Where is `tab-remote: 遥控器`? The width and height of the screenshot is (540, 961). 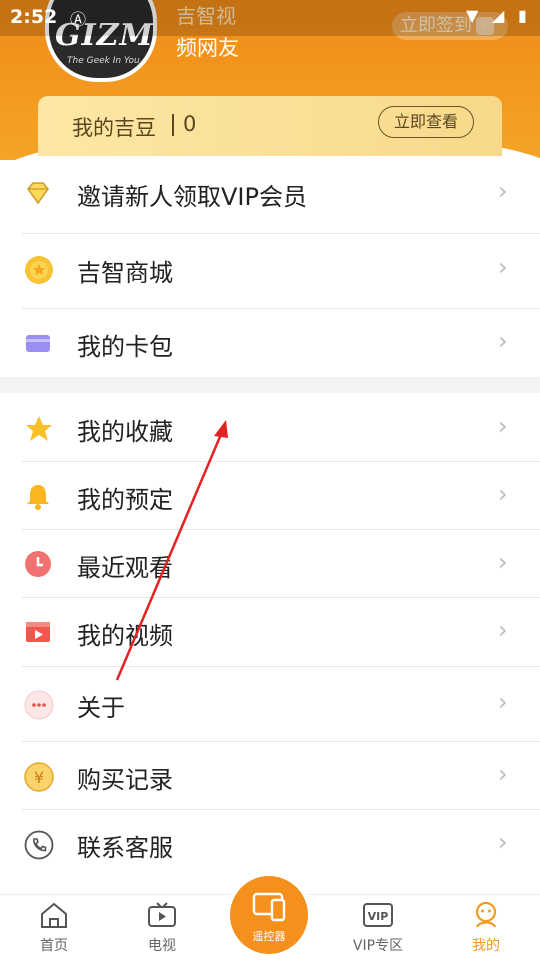
tab-remote: 遥控器 is located at coordinates (269, 915).